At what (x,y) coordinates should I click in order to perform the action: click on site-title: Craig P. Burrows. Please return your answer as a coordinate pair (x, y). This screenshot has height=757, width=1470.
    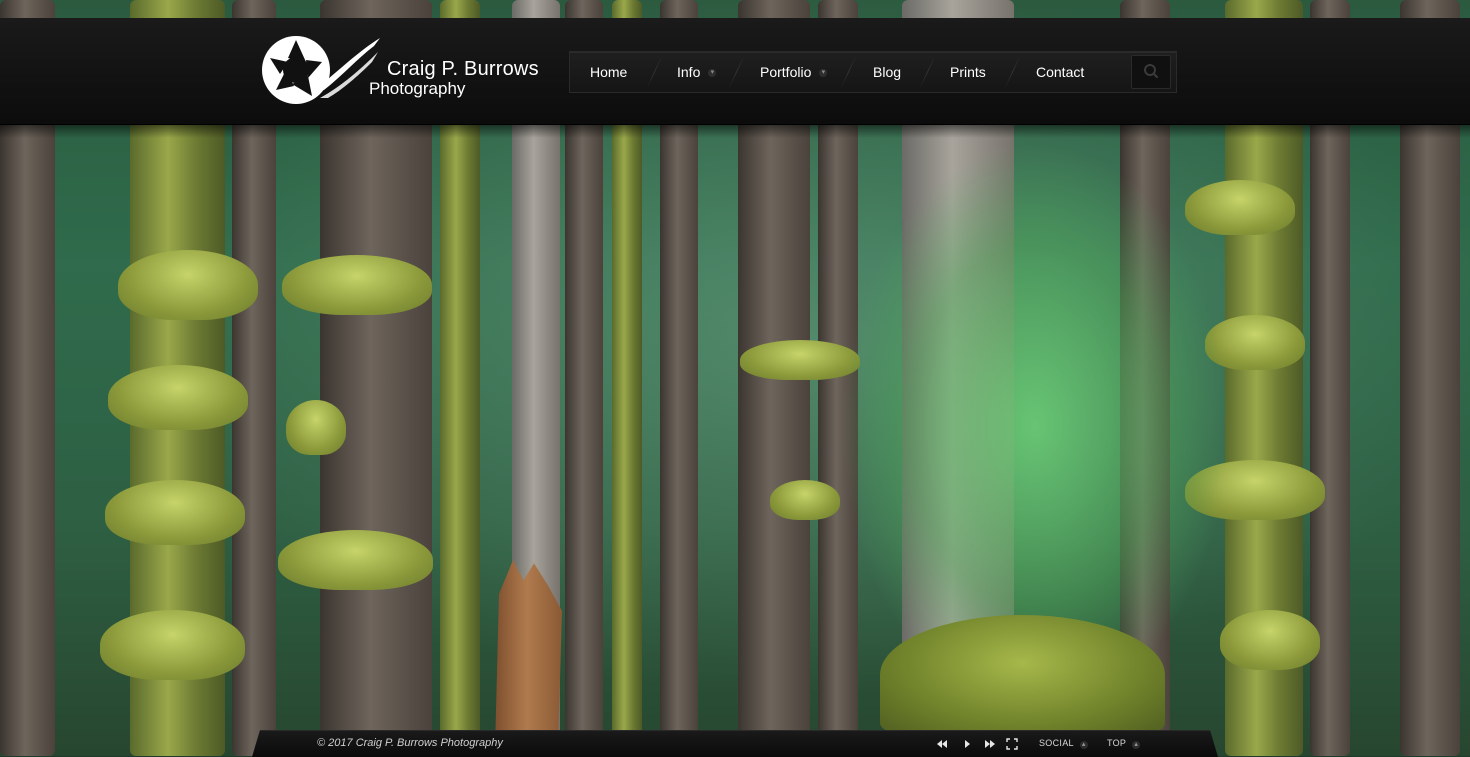
    Looking at the image, I should click on (463, 69).